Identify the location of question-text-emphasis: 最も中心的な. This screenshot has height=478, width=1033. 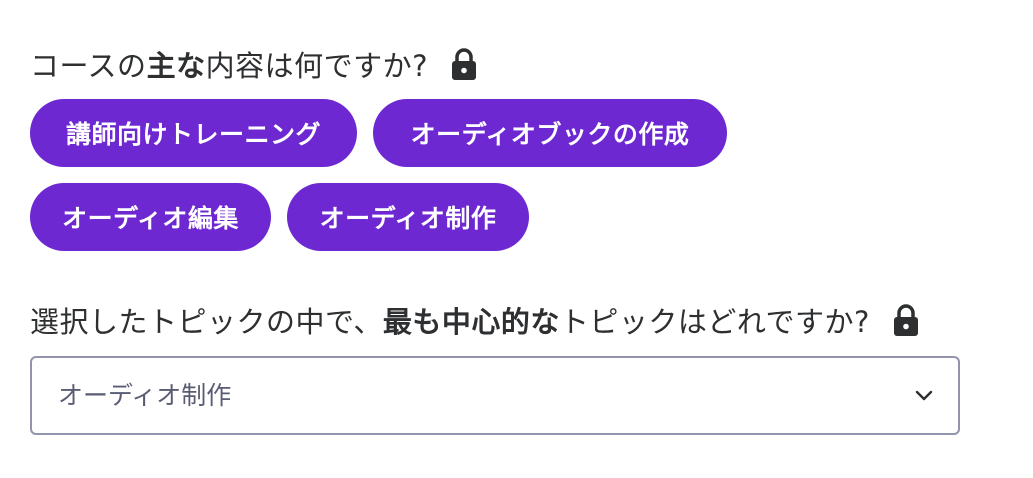
(471, 322).